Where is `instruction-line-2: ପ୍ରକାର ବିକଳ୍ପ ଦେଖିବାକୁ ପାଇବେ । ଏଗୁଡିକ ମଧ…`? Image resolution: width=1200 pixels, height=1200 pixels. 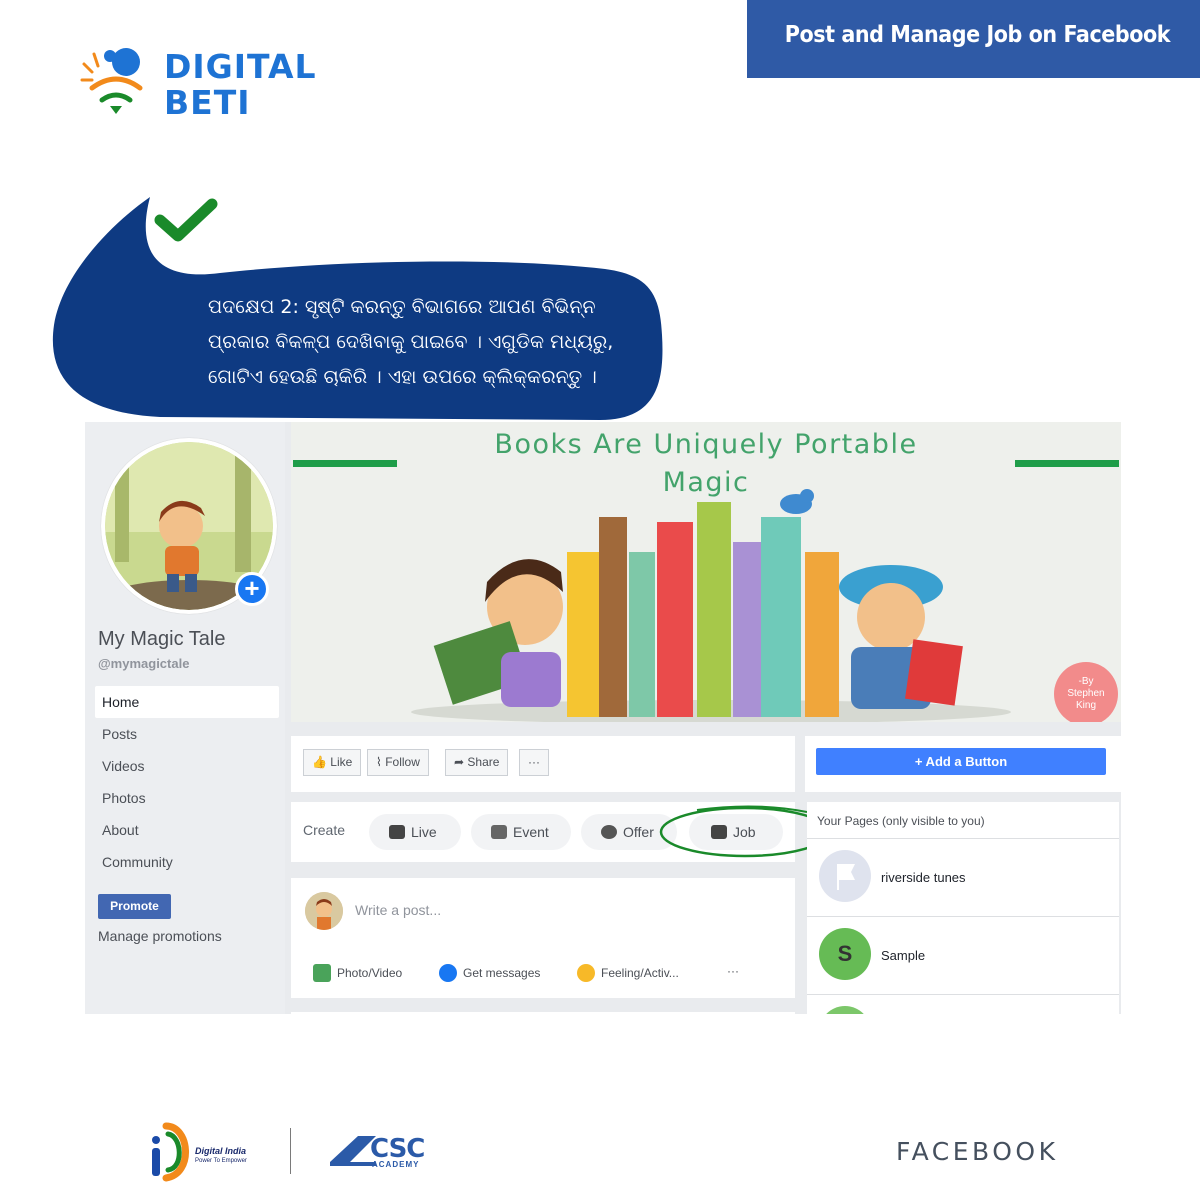 instruction-line-2: ପ୍ରକାର ବିକଳ୍ପ ଦେଖିବାକୁ ପାଇବେ । ଏଗୁଡିକ ମଧ… is located at coordinates (411, 342).